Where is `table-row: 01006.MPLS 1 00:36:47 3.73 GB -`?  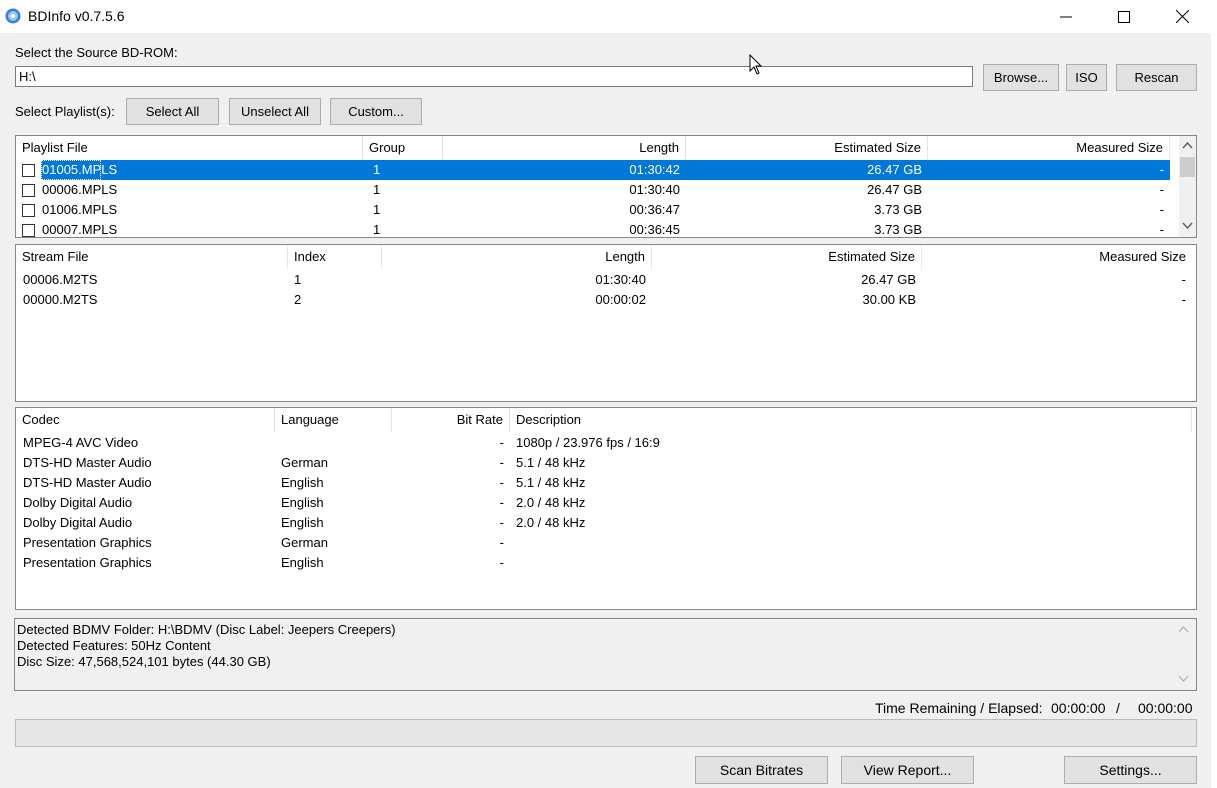 table-row: 01006.MPLS 1 00:36:47 3.73 GB - is located at coordinates (593, 210).